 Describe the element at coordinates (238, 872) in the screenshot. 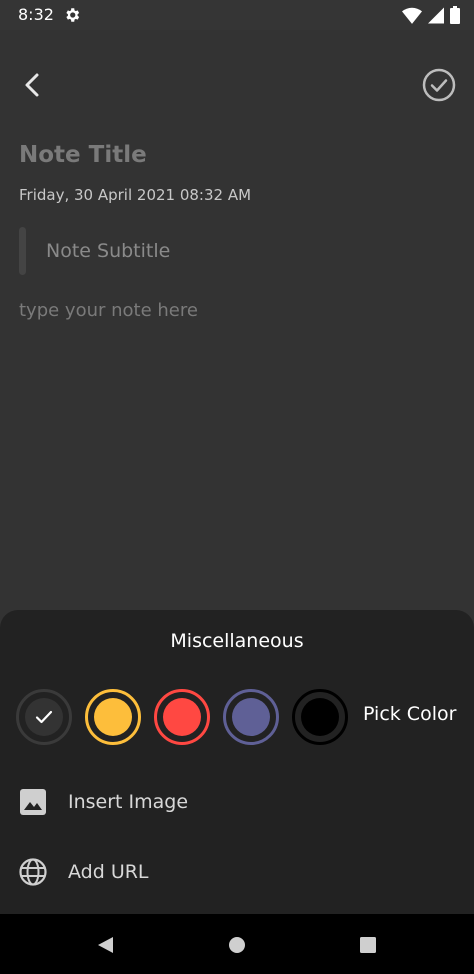

I see `add-url-option: Add URL` at that location.